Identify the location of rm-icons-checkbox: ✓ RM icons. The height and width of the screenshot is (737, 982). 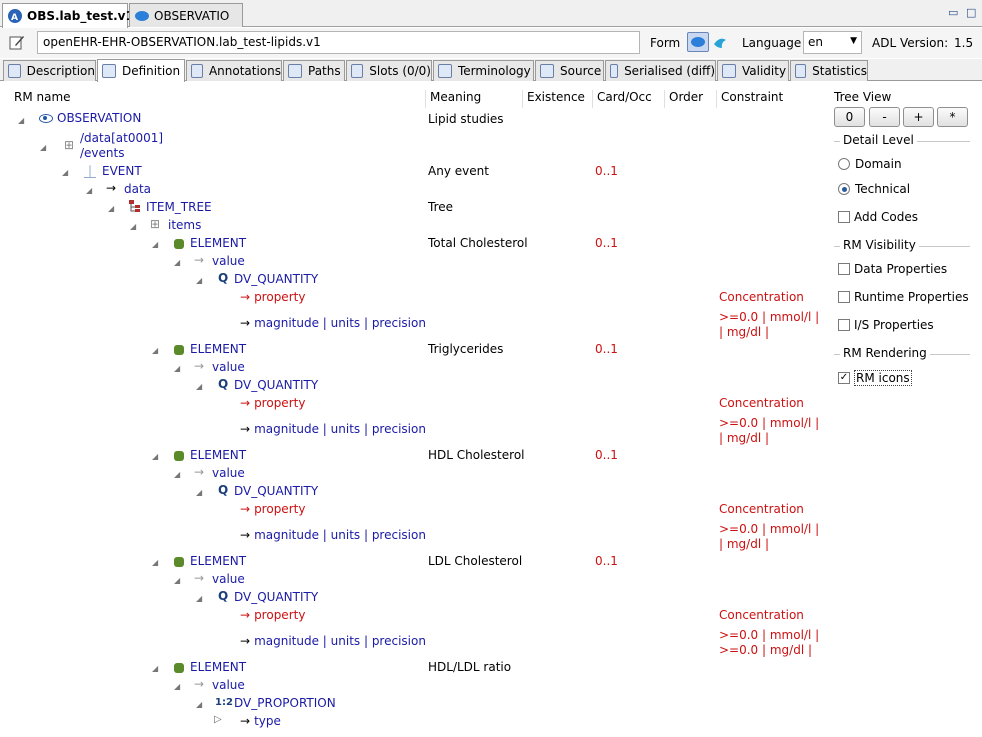
(875, 378).